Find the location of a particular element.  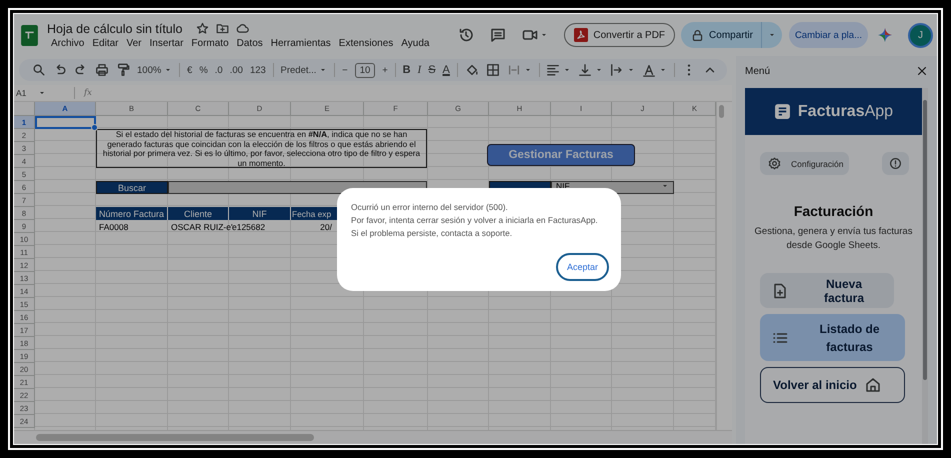

text-rotate-button is located at coordinates (655, 70).